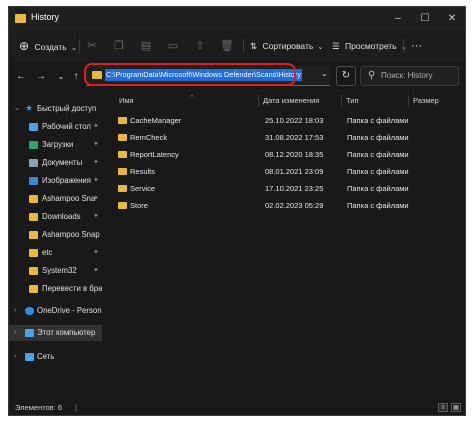  What do you see at coordinates (443, 407) in the screenshot?
I see `details-view-icon: ≡` at bounding box center [443, 407].